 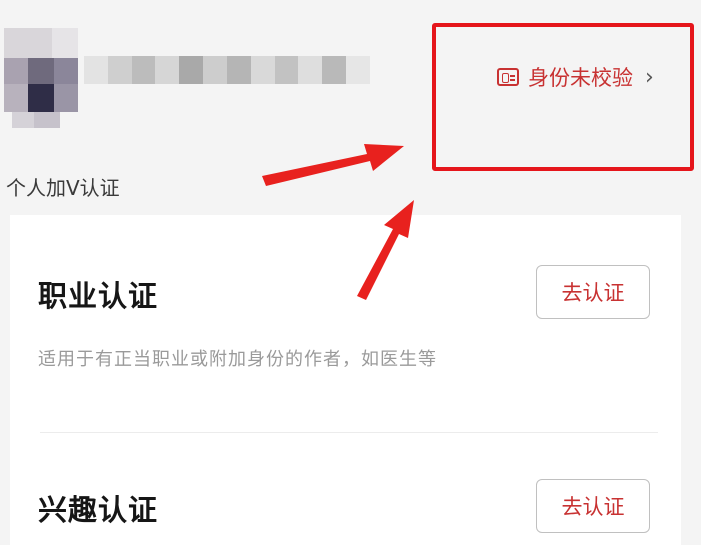 What do you see at coordinates (593, 292) in the screenshot?
I see `professional-verify-button: 去认证` at bounding box center [593, 292].